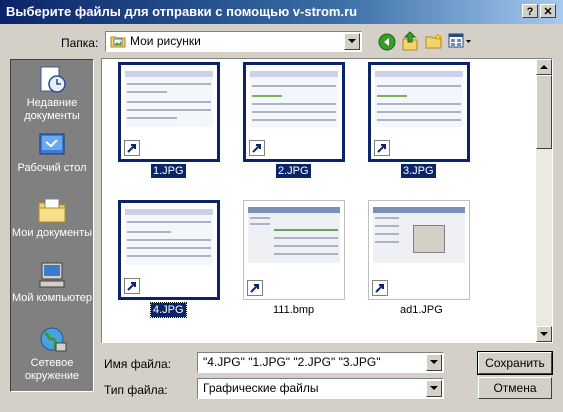 The height and width of the screenshot is (412, 563). I want to click on place-label-recent: Недавние документы, so click(52, 109).